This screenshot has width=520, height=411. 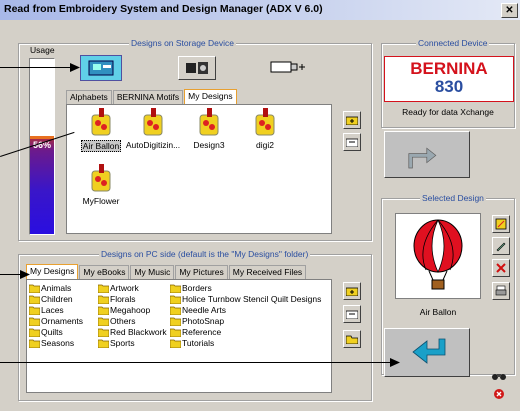 I want to click on card-reader-device-button, so click(x=101, y=68).